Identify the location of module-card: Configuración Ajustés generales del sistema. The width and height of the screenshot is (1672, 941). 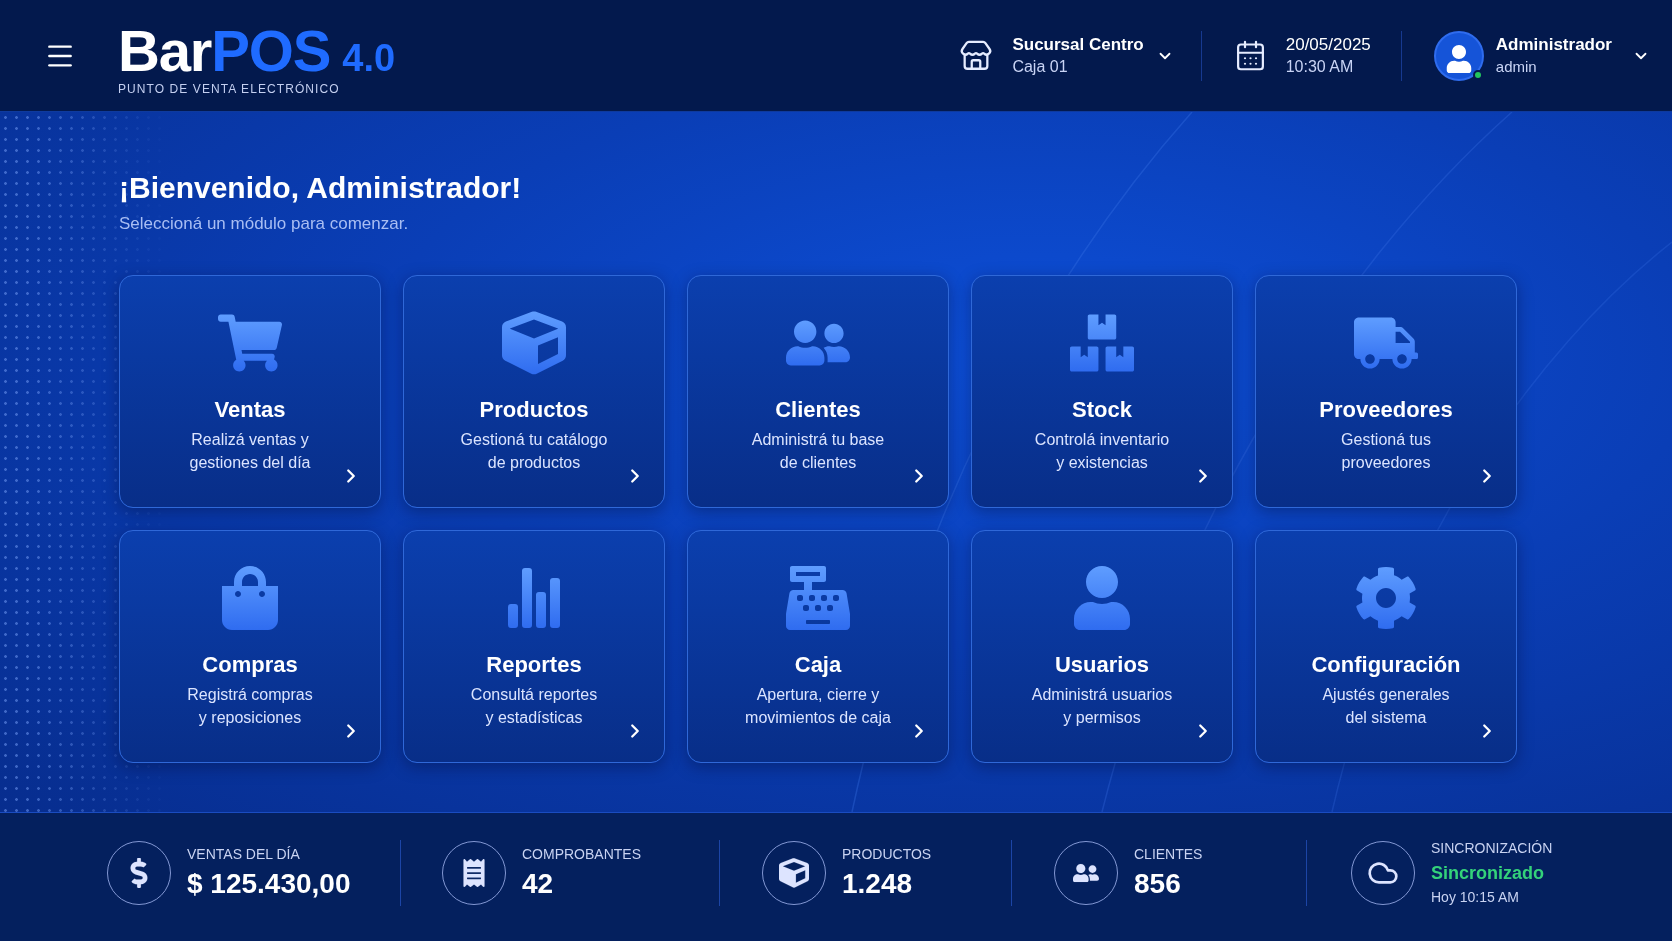
(1386, 646).